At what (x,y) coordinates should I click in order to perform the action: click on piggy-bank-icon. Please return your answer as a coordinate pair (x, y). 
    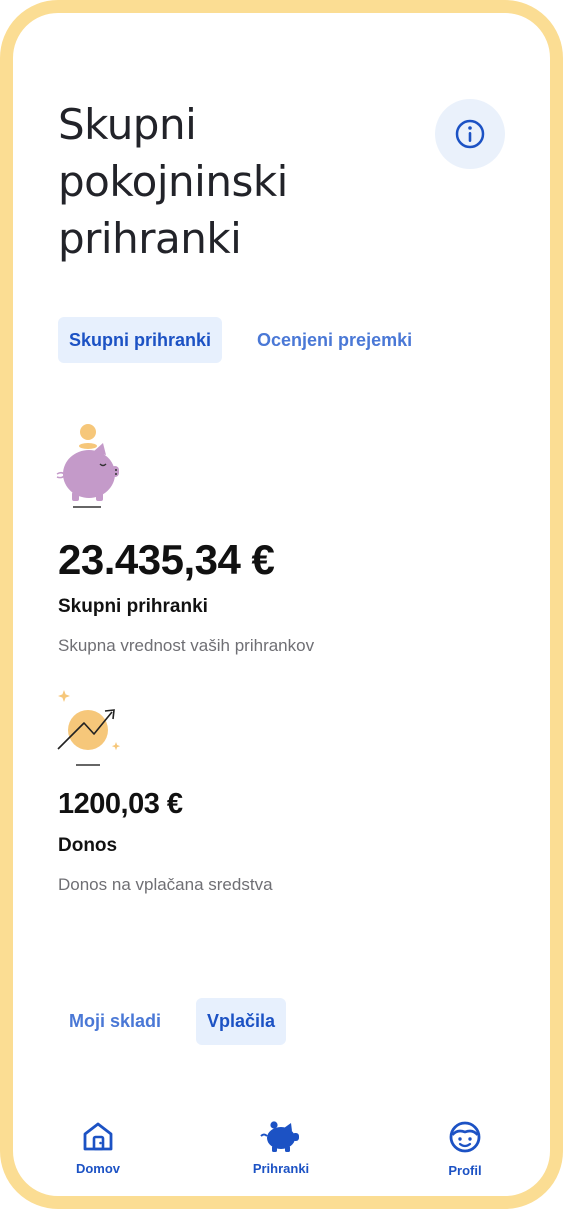
    Looking at the image, I should click on (87, 466).